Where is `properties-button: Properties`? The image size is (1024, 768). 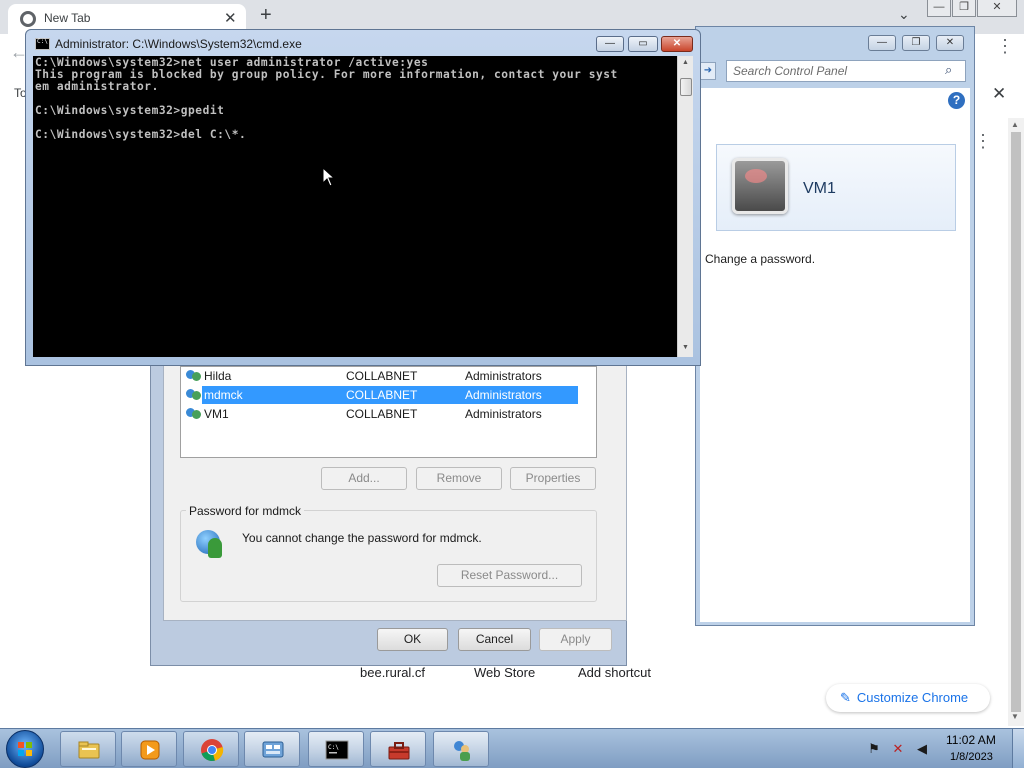 properties-button: Properties is located at coordinates (553, 478).